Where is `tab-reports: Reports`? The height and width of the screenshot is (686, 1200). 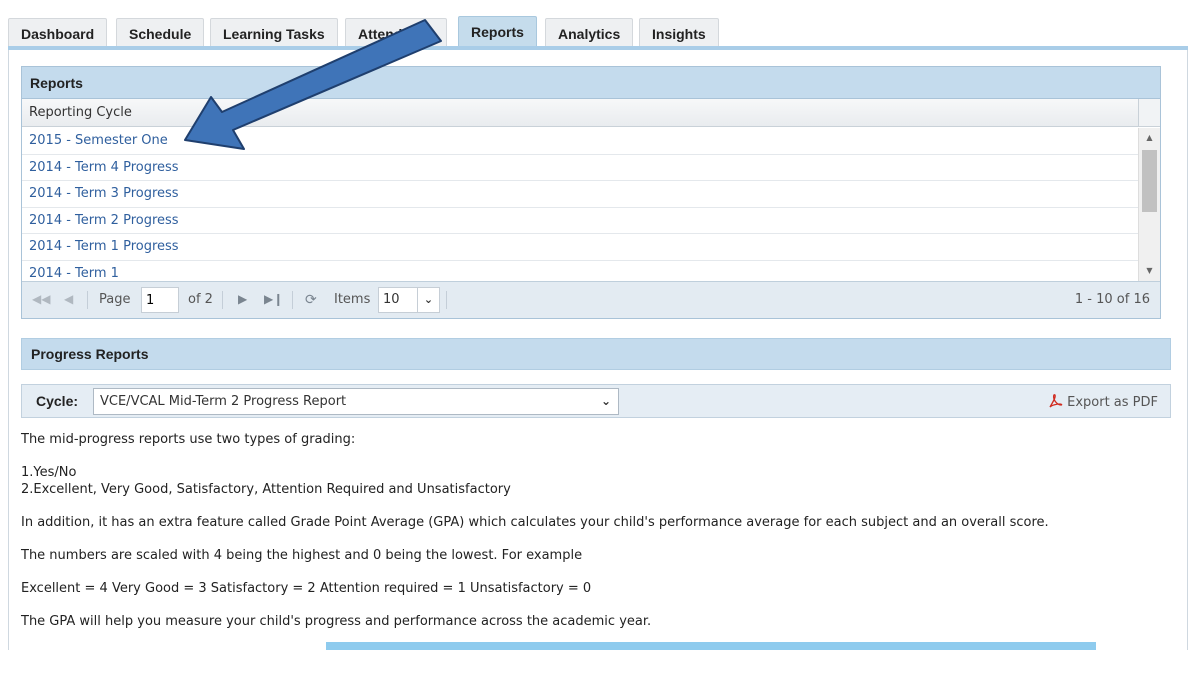
tab-reports: Reports is located at coordinates (497, 32).